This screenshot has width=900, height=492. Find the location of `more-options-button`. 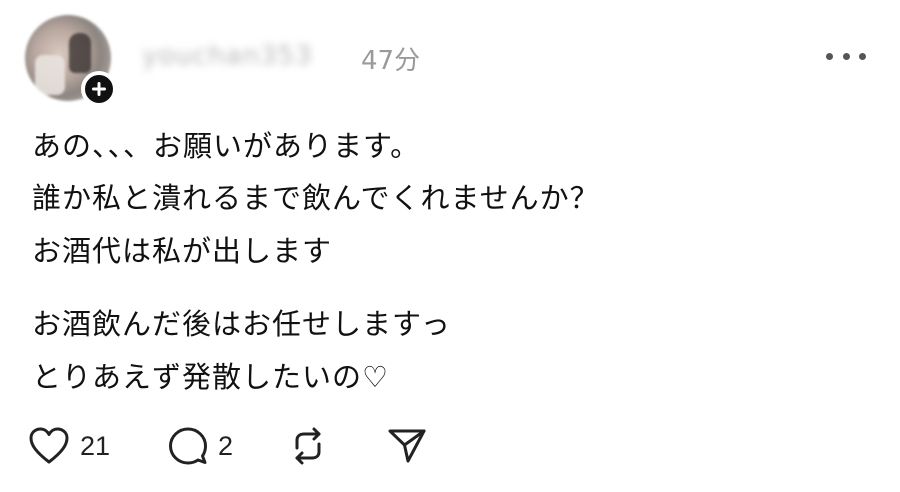

more-options-button is located at coordinates (846, 56).